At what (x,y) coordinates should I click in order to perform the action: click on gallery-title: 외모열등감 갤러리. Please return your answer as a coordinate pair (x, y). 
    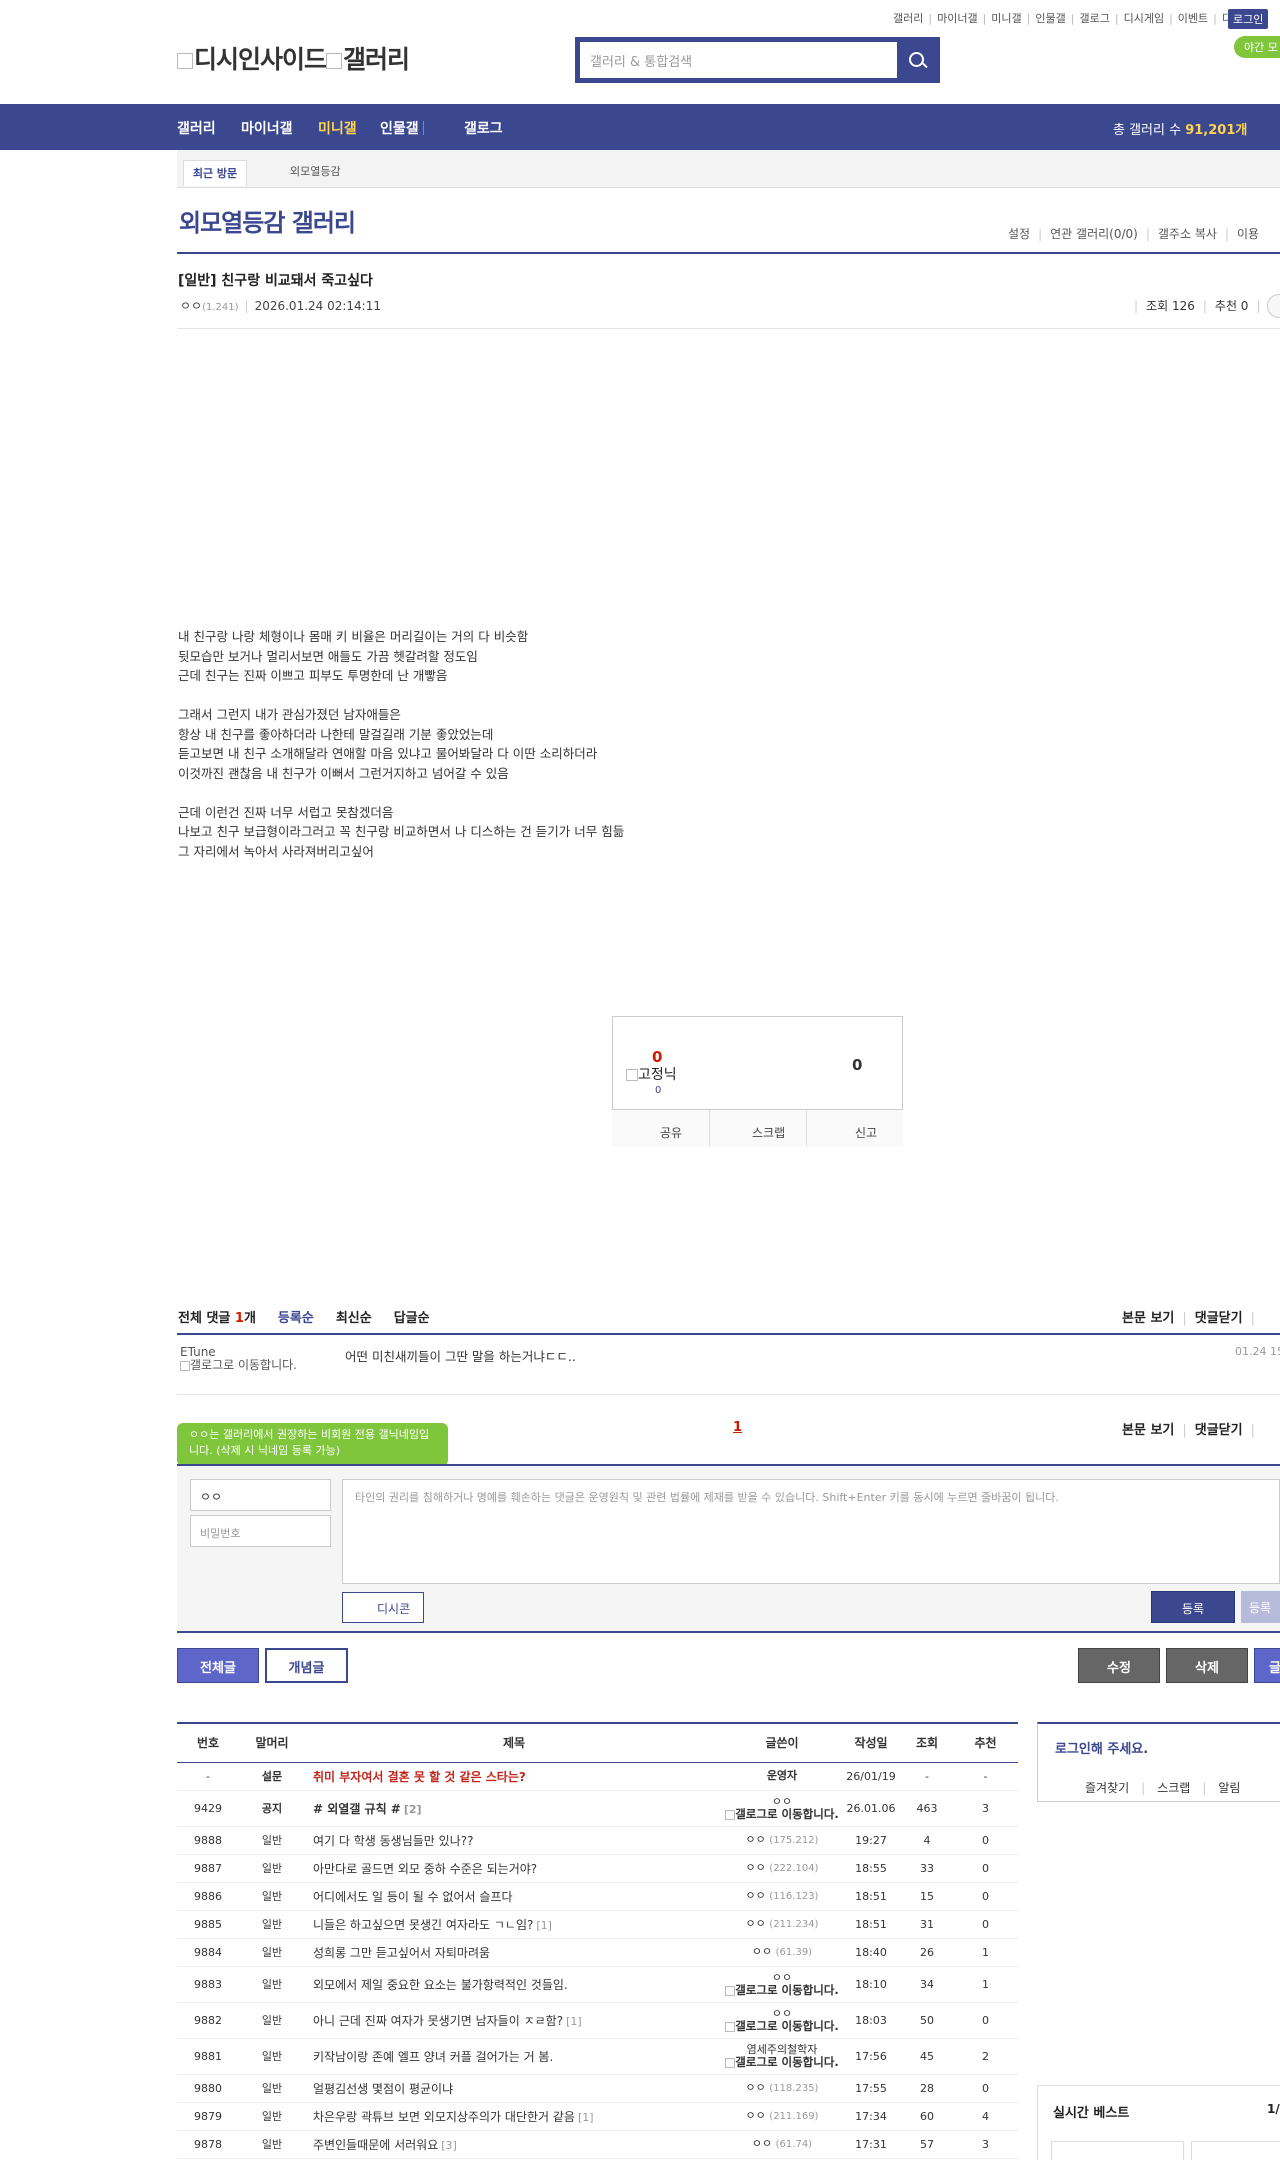
    Looking at the image, I should click on (267, 220).